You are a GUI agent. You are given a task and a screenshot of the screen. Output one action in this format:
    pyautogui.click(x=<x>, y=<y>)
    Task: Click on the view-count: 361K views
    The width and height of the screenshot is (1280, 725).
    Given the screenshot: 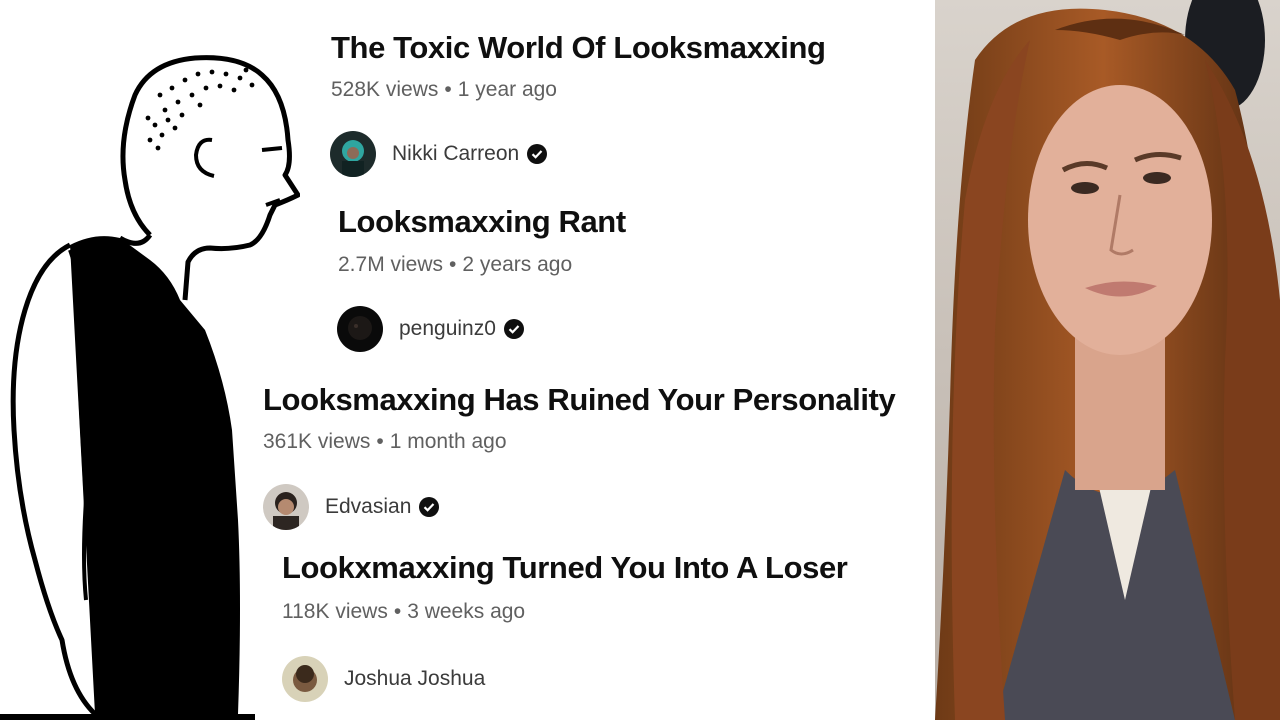 What is the action you would take?
    pyautogui.click(x=317, y=441)
    